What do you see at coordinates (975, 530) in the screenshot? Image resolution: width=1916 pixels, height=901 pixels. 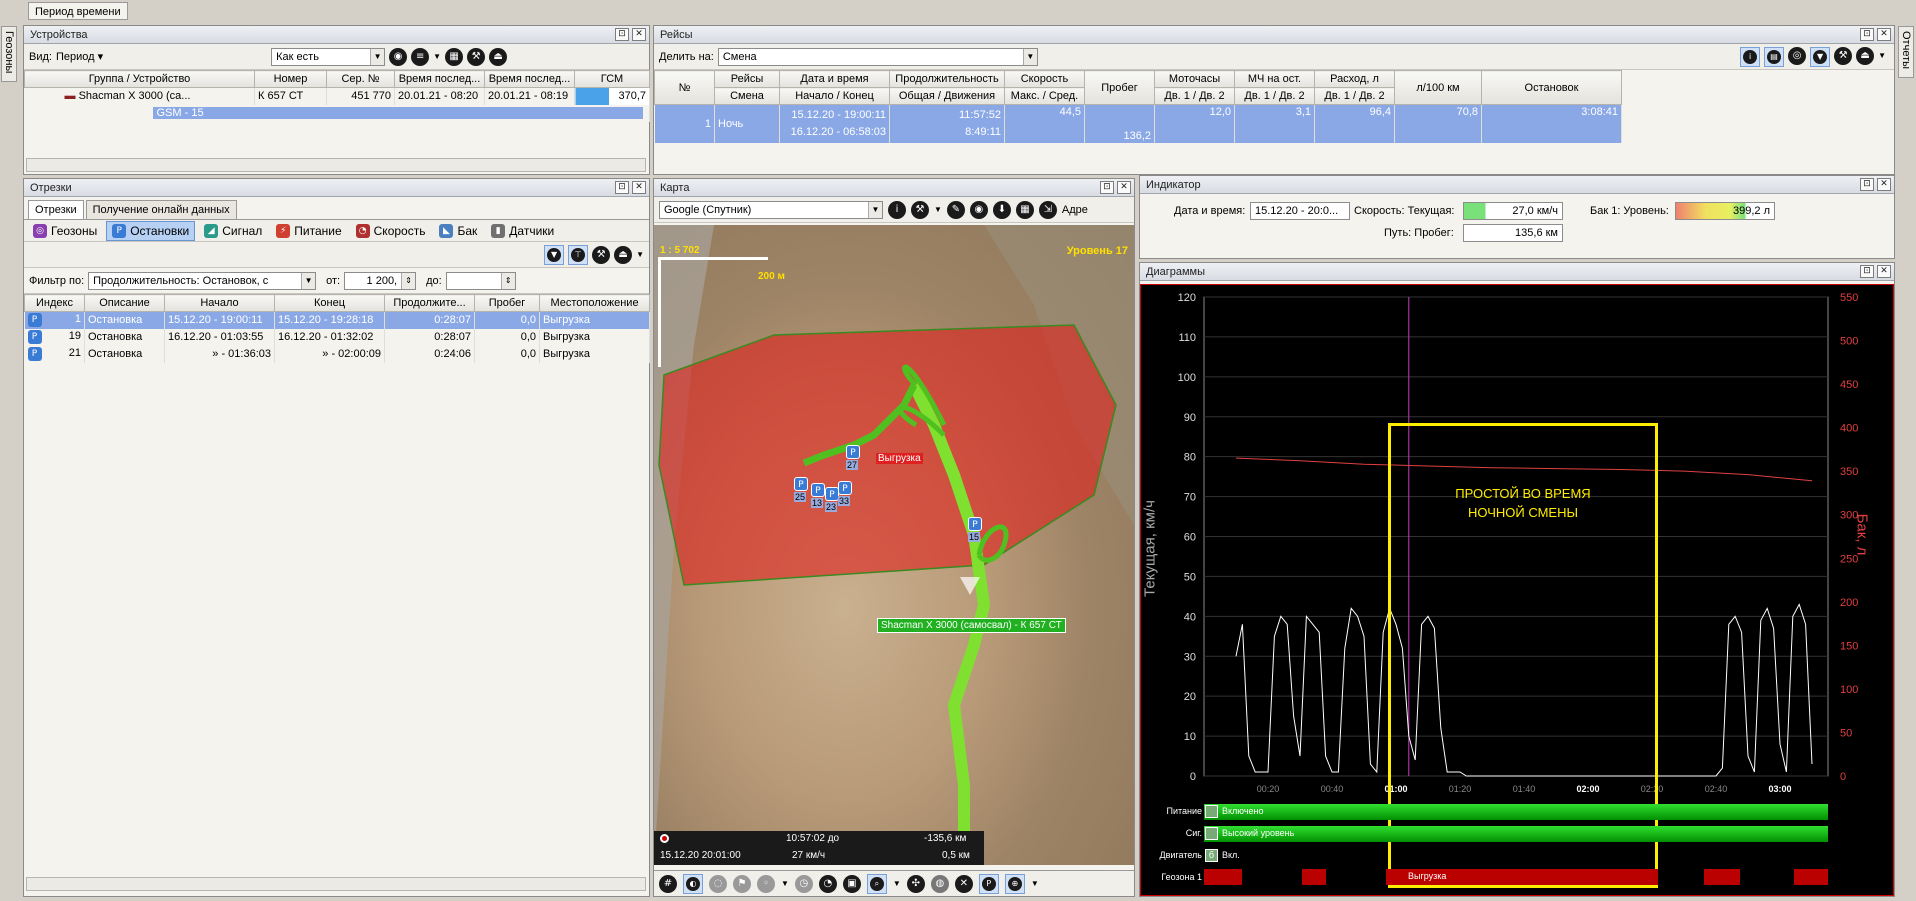 I see `map-marker: P 15` at bounding box center [975, 530].